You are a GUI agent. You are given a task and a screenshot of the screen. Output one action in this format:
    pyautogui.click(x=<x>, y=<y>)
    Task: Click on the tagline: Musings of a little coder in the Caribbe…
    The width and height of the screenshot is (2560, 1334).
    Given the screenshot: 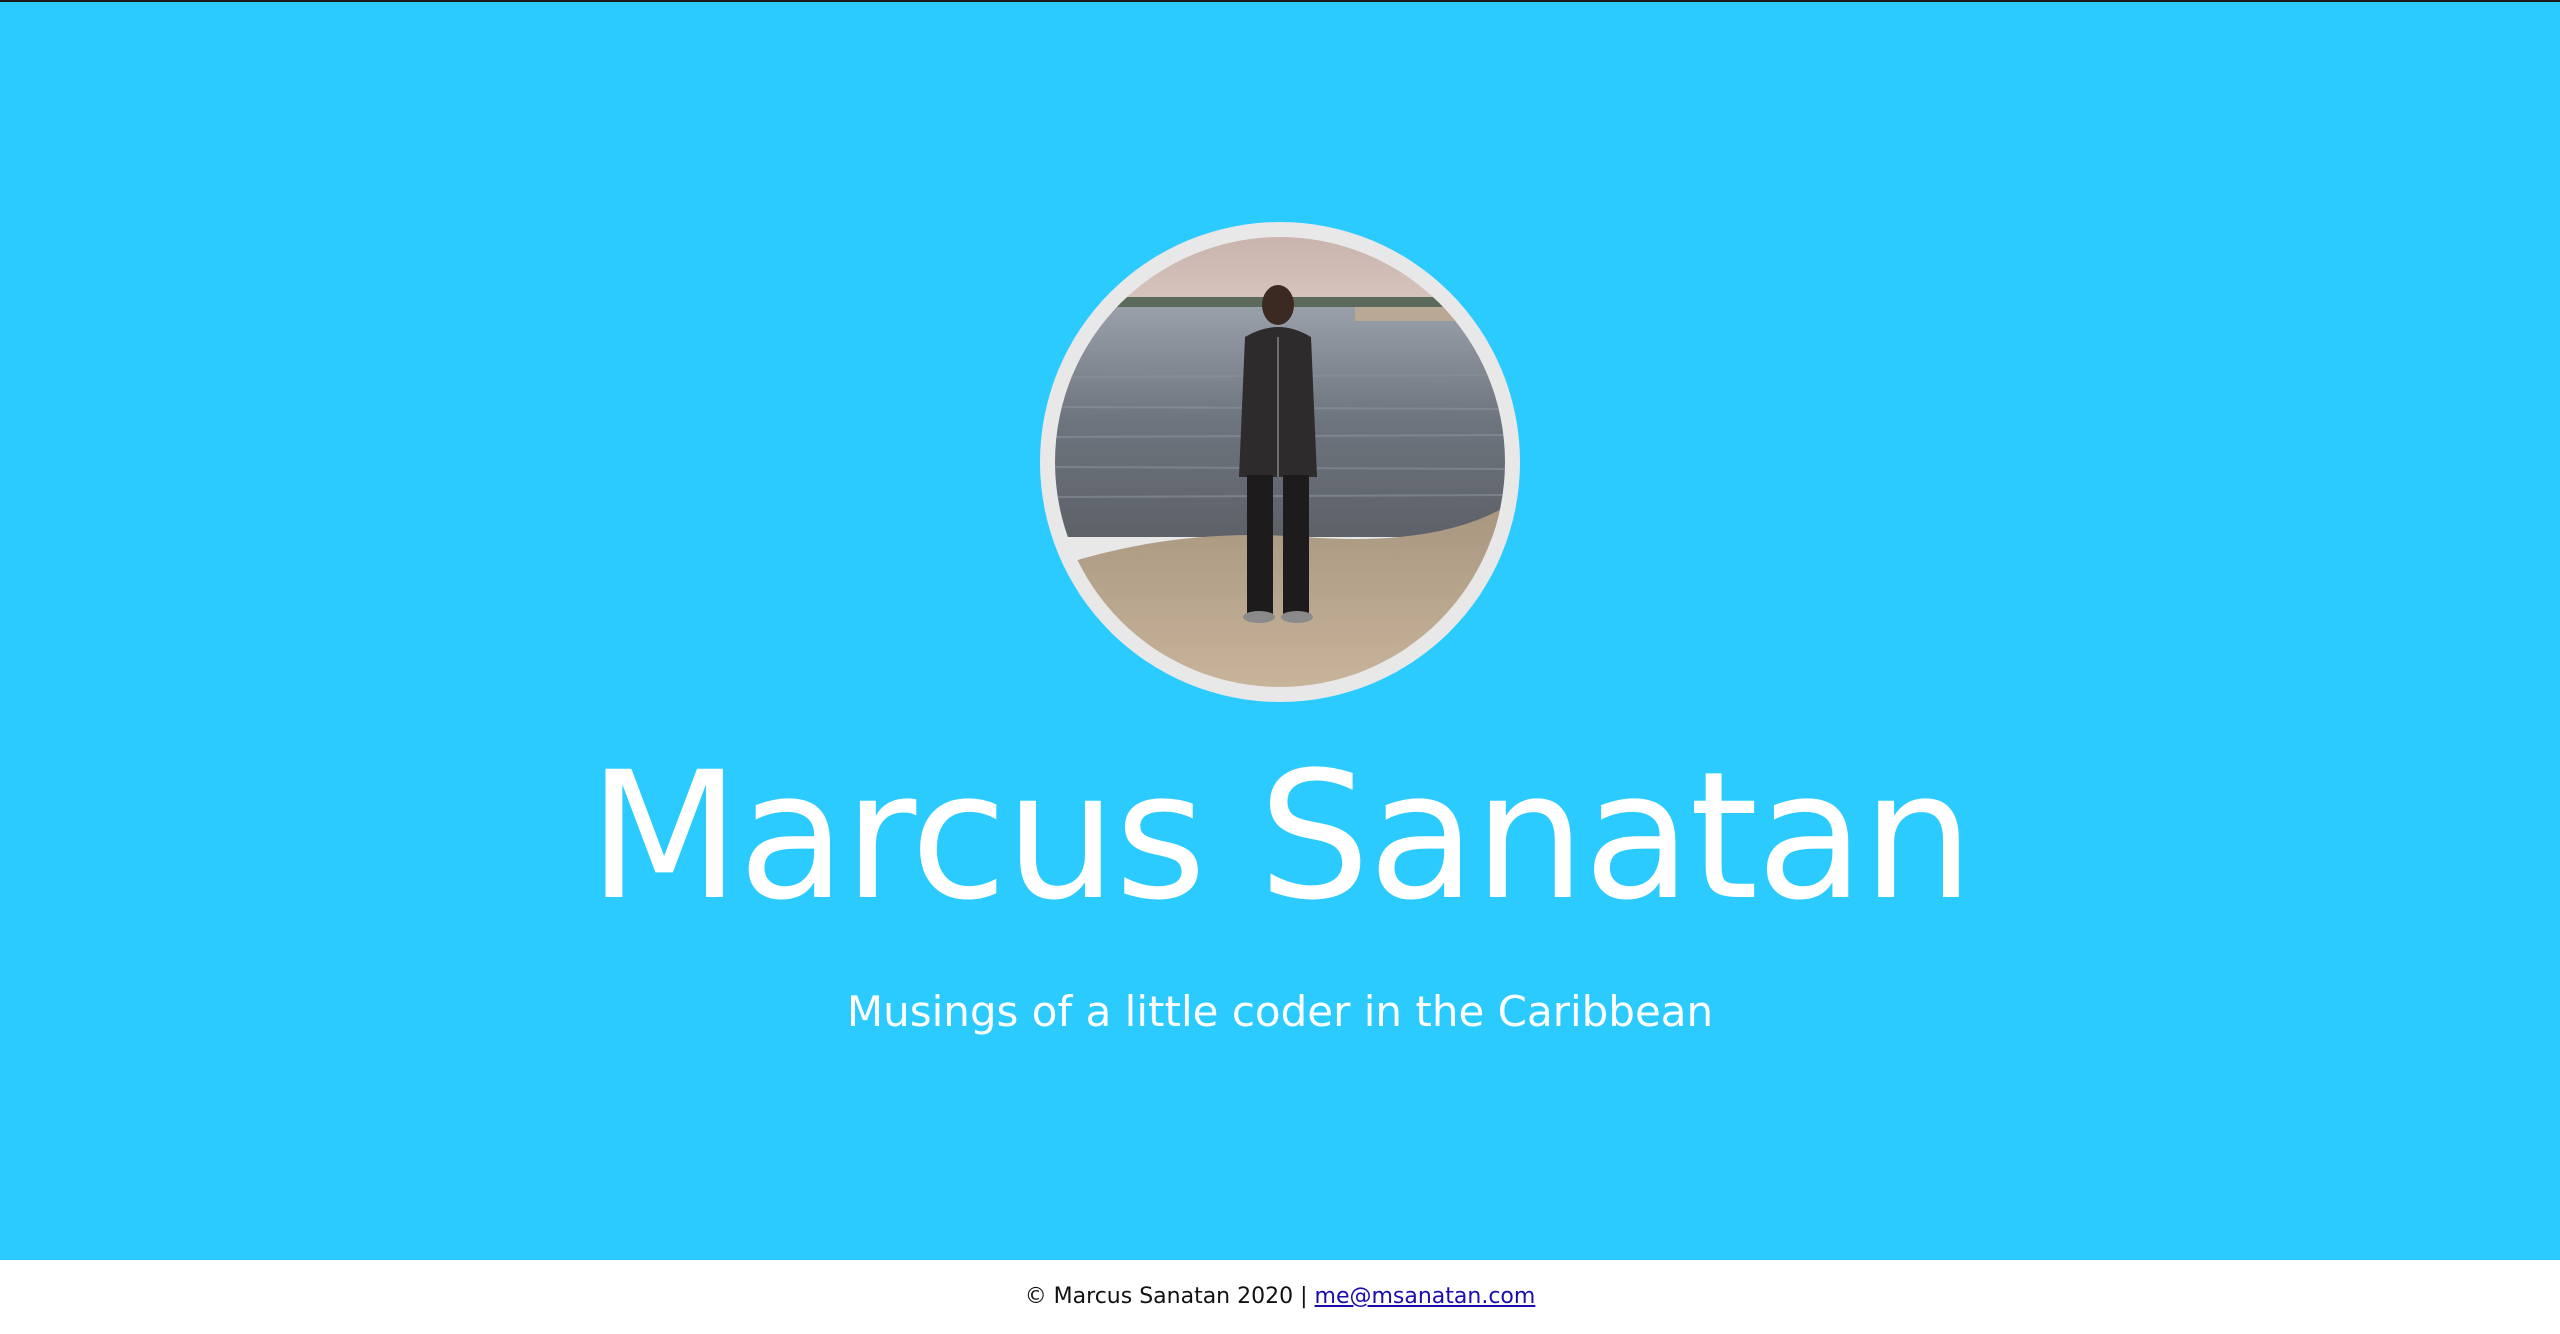 What is the action you would take?
    pyautogui.click(x=1280, y=1011)
    